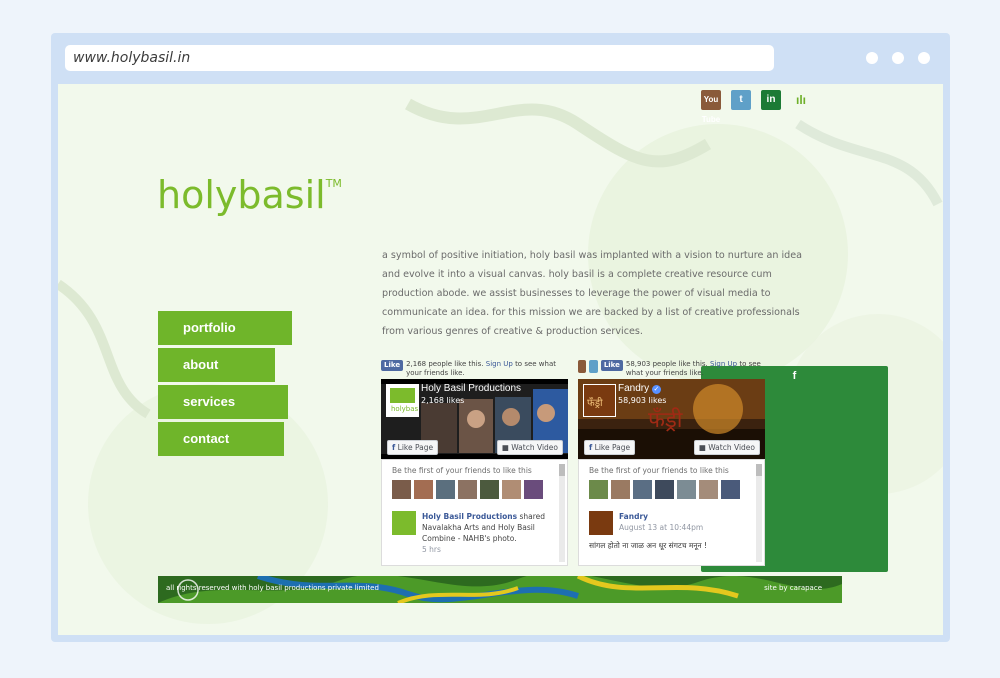  What do you see at coordinates (241, 195) in the screenshot?
I see `logo-text: holybasil` at bounding box center [241, 195].